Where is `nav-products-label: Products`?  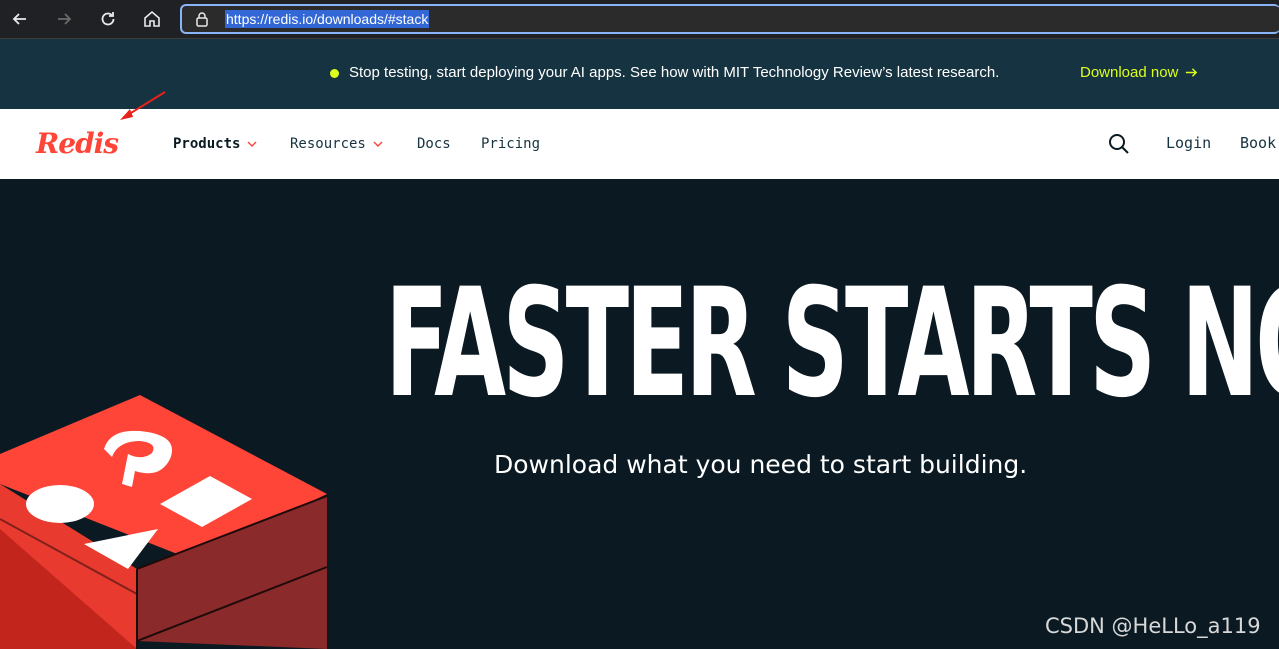
nav-products-label: Products is located at coordinates (207, 144).